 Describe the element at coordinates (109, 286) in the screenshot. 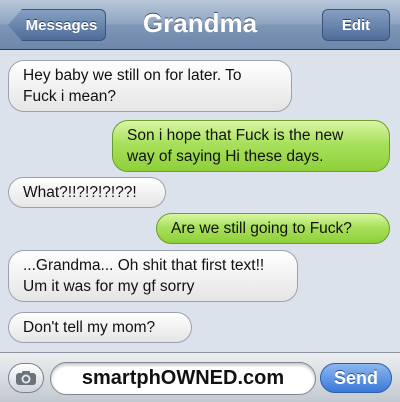

I see `message-text: Um it was for my gf sorry` at that location.